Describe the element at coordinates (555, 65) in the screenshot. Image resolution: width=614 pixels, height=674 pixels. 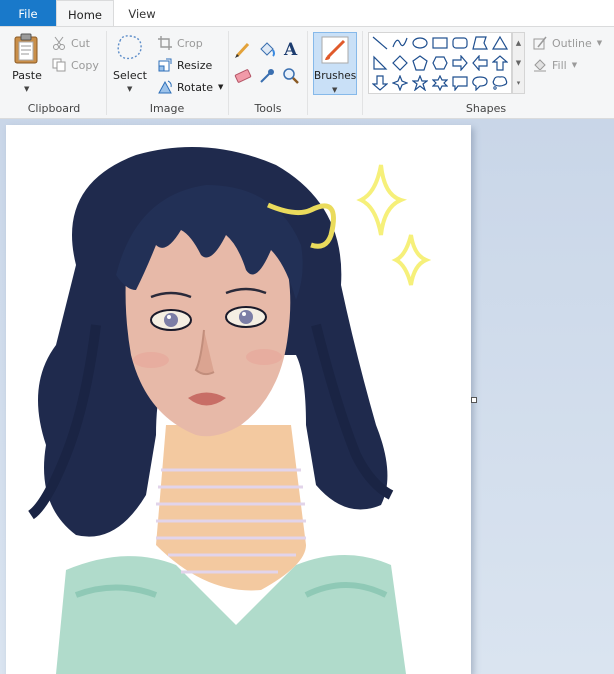
I see `fill-button: Fill ▼` at that location.